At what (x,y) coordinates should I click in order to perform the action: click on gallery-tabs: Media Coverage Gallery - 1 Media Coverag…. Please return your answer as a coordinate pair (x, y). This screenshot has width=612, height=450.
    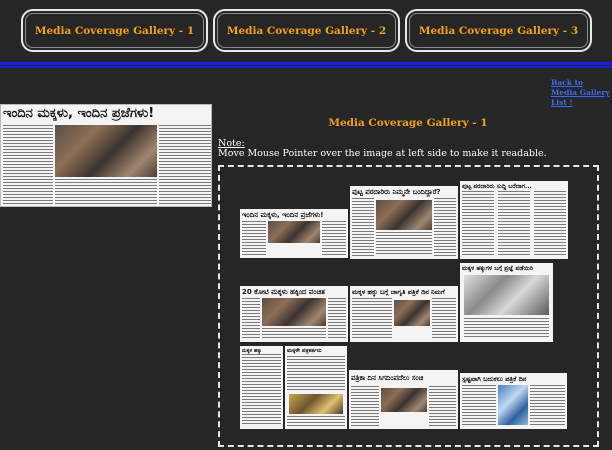
    Looking at the image, I should click on (306, 31).